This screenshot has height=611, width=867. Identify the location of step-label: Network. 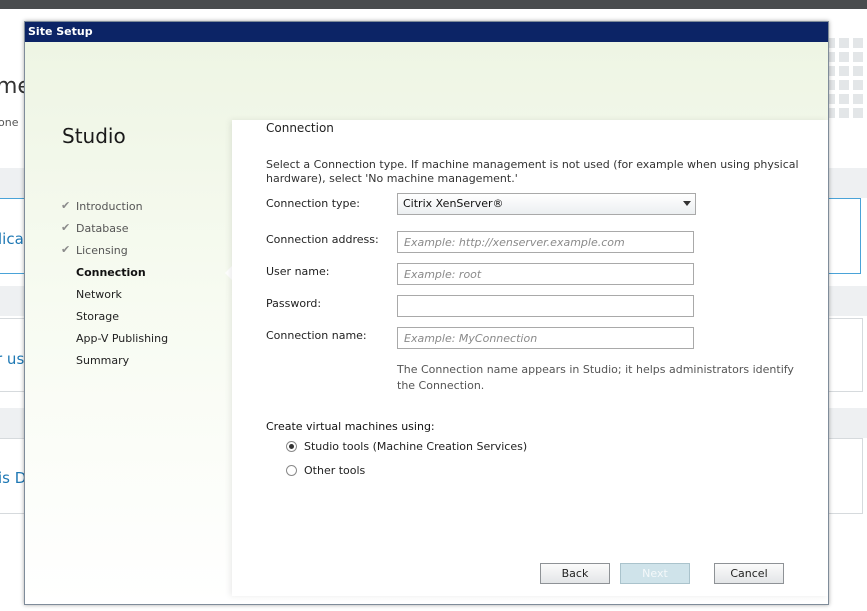
(99, 294).